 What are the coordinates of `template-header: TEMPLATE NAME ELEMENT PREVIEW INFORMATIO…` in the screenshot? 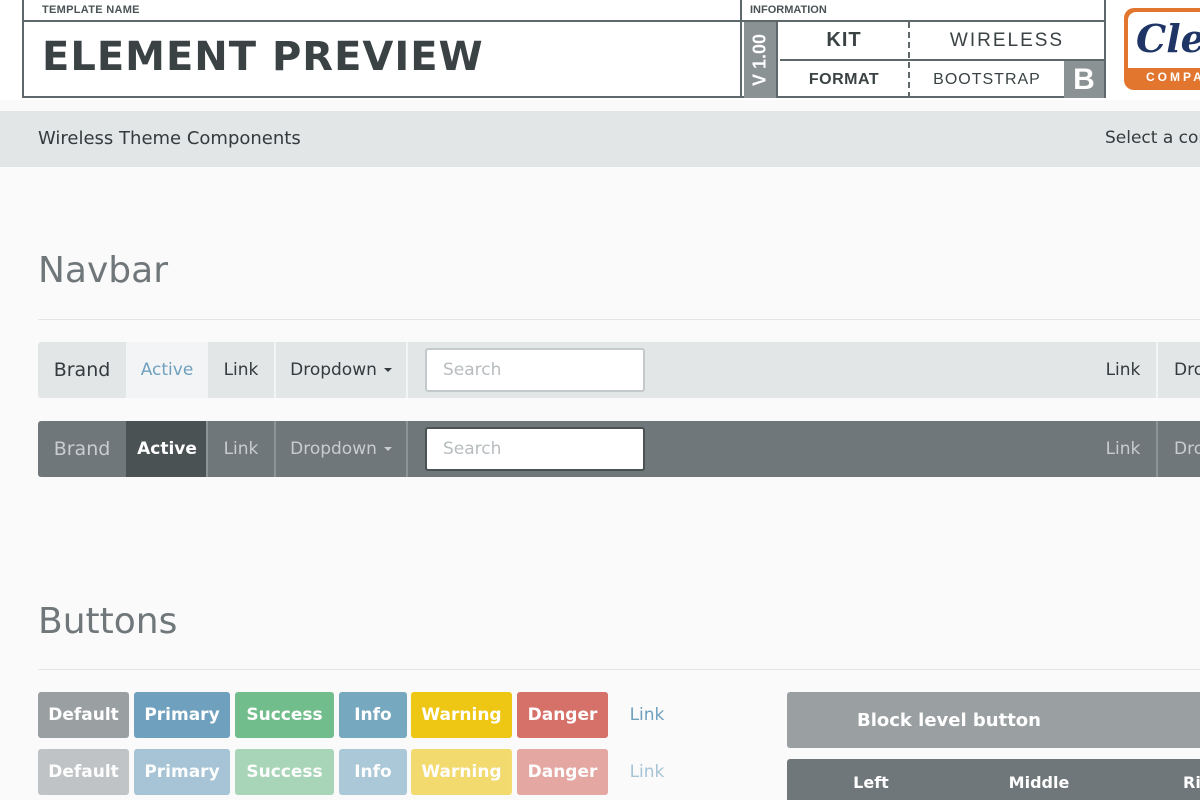 It's located at (600, 50).